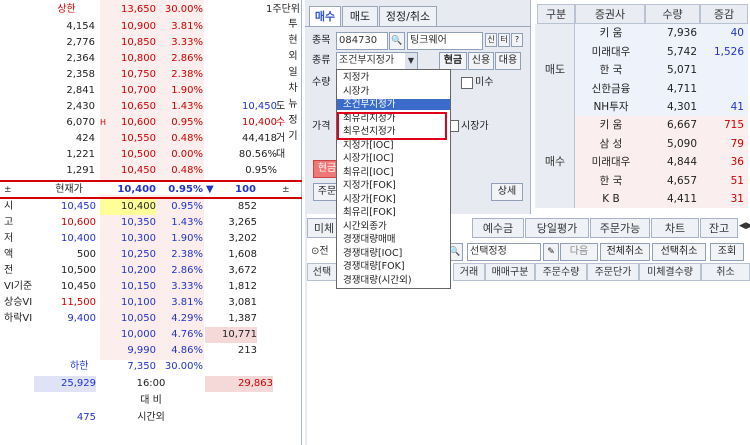 Image resolution: width=750 pixels, height=445 pixels. What do you see at coordinates (142, 123) in the screenshot?
I see `ask-row: 6,070 10,600 0.95% 10,400 수 H` at bounding box center [142, 123].